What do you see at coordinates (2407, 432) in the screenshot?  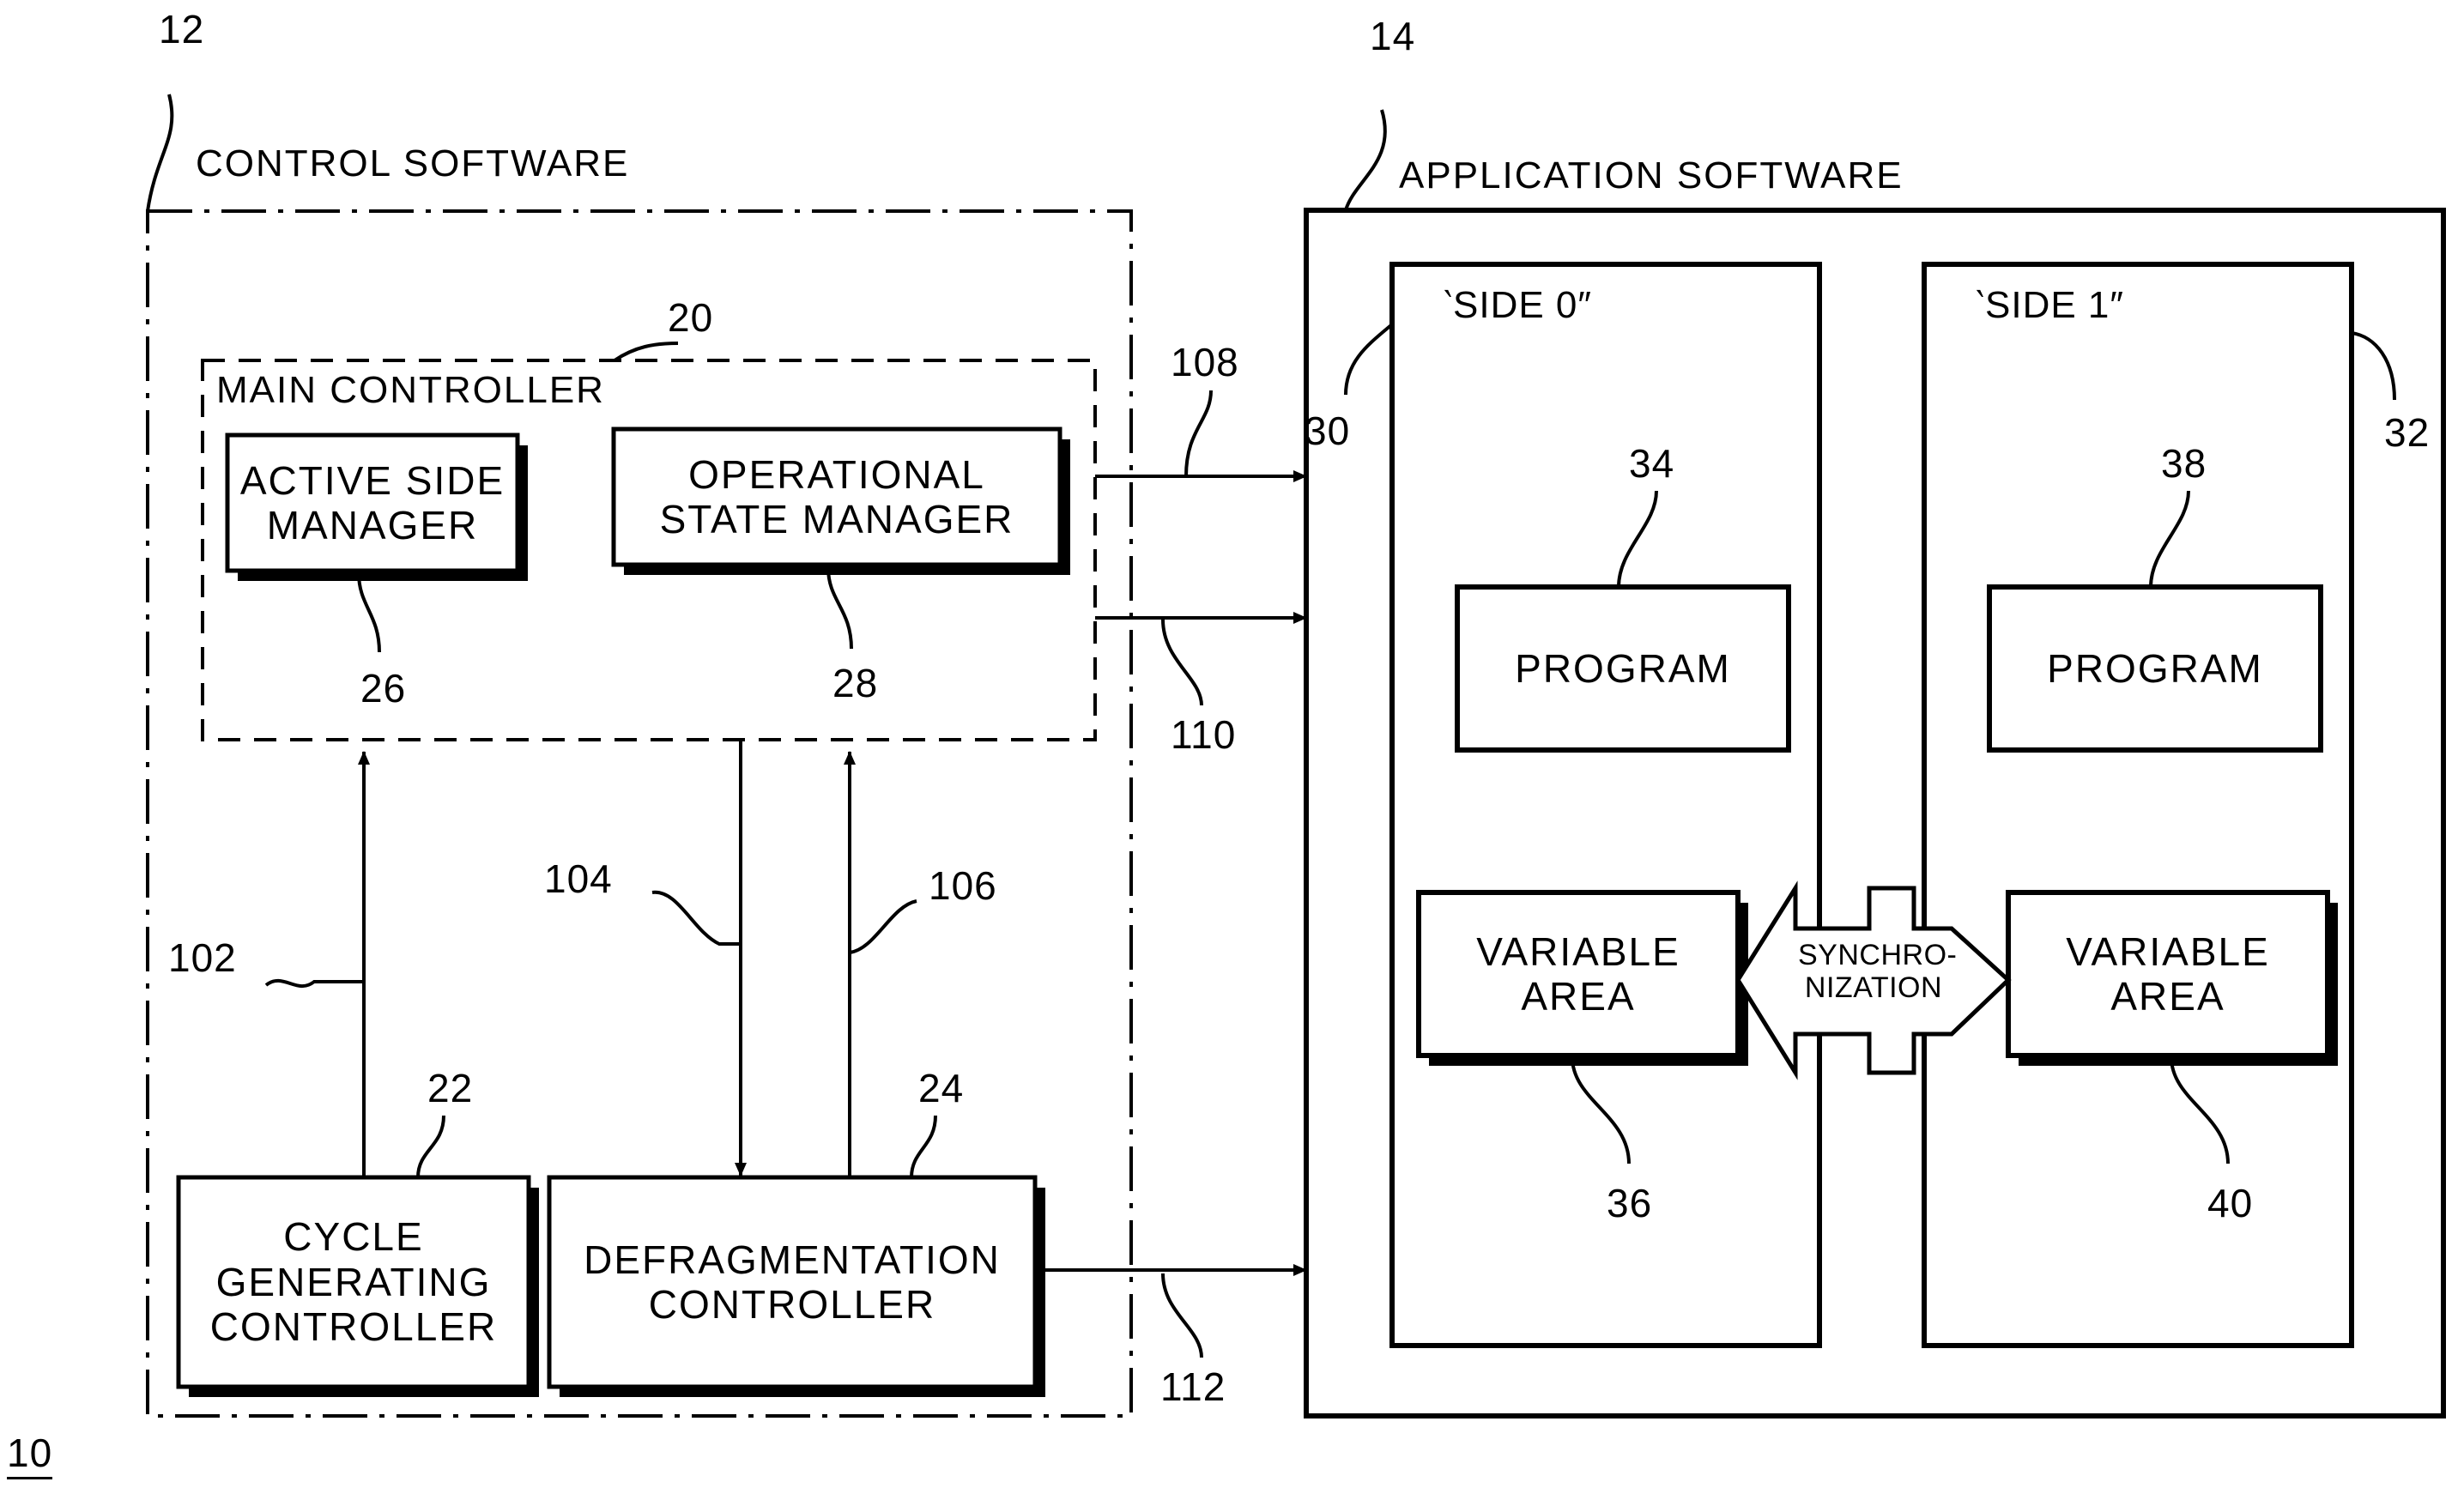 I see `ref-number-32: 32` at bounding box center [2407, 432].